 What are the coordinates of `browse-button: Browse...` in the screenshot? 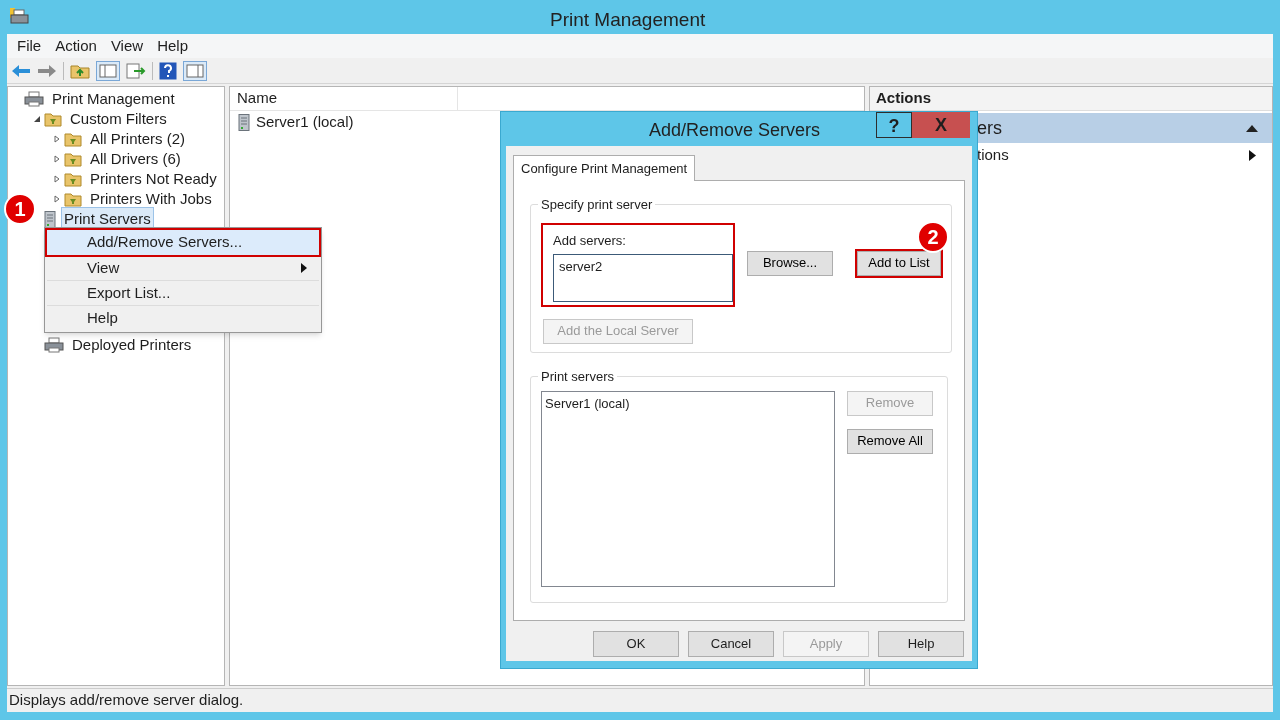 It's located at (790, 263).